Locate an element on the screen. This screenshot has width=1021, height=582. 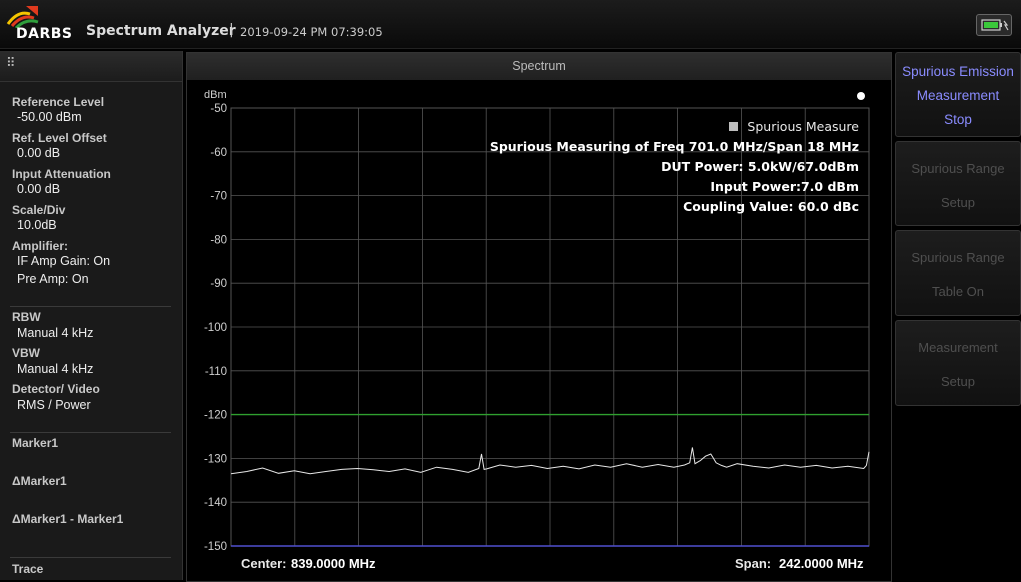
y-tick-label: -80 is located at coordinates (218, 240).